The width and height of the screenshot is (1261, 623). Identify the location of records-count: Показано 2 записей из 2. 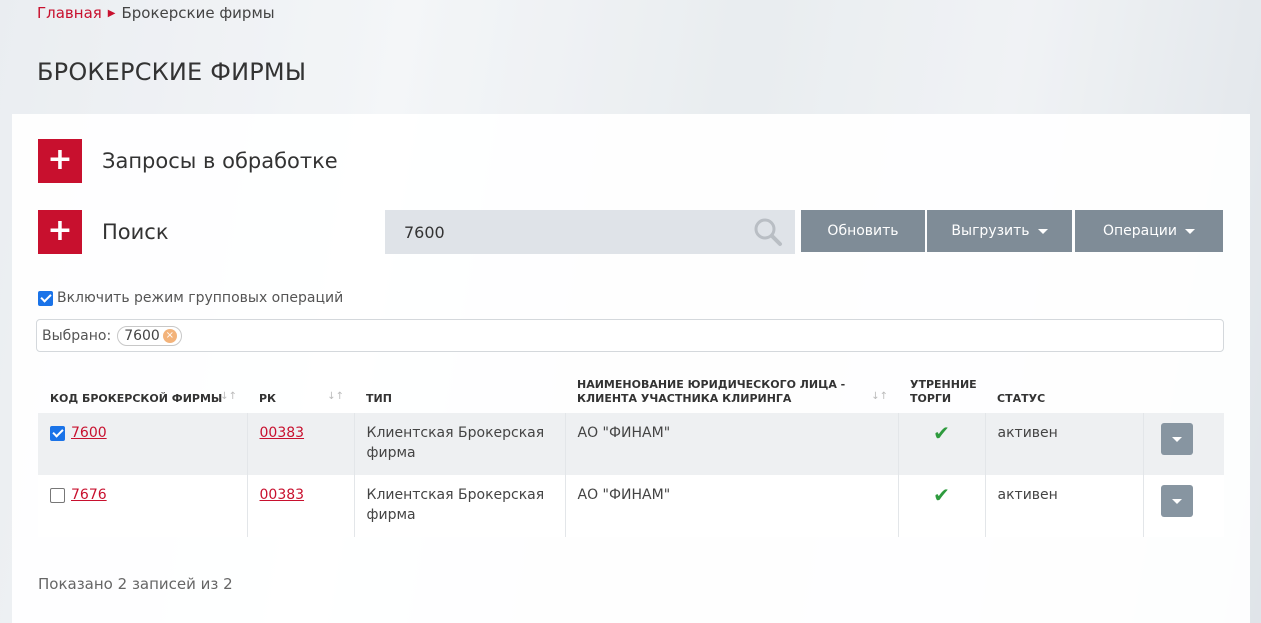
(135, 584).